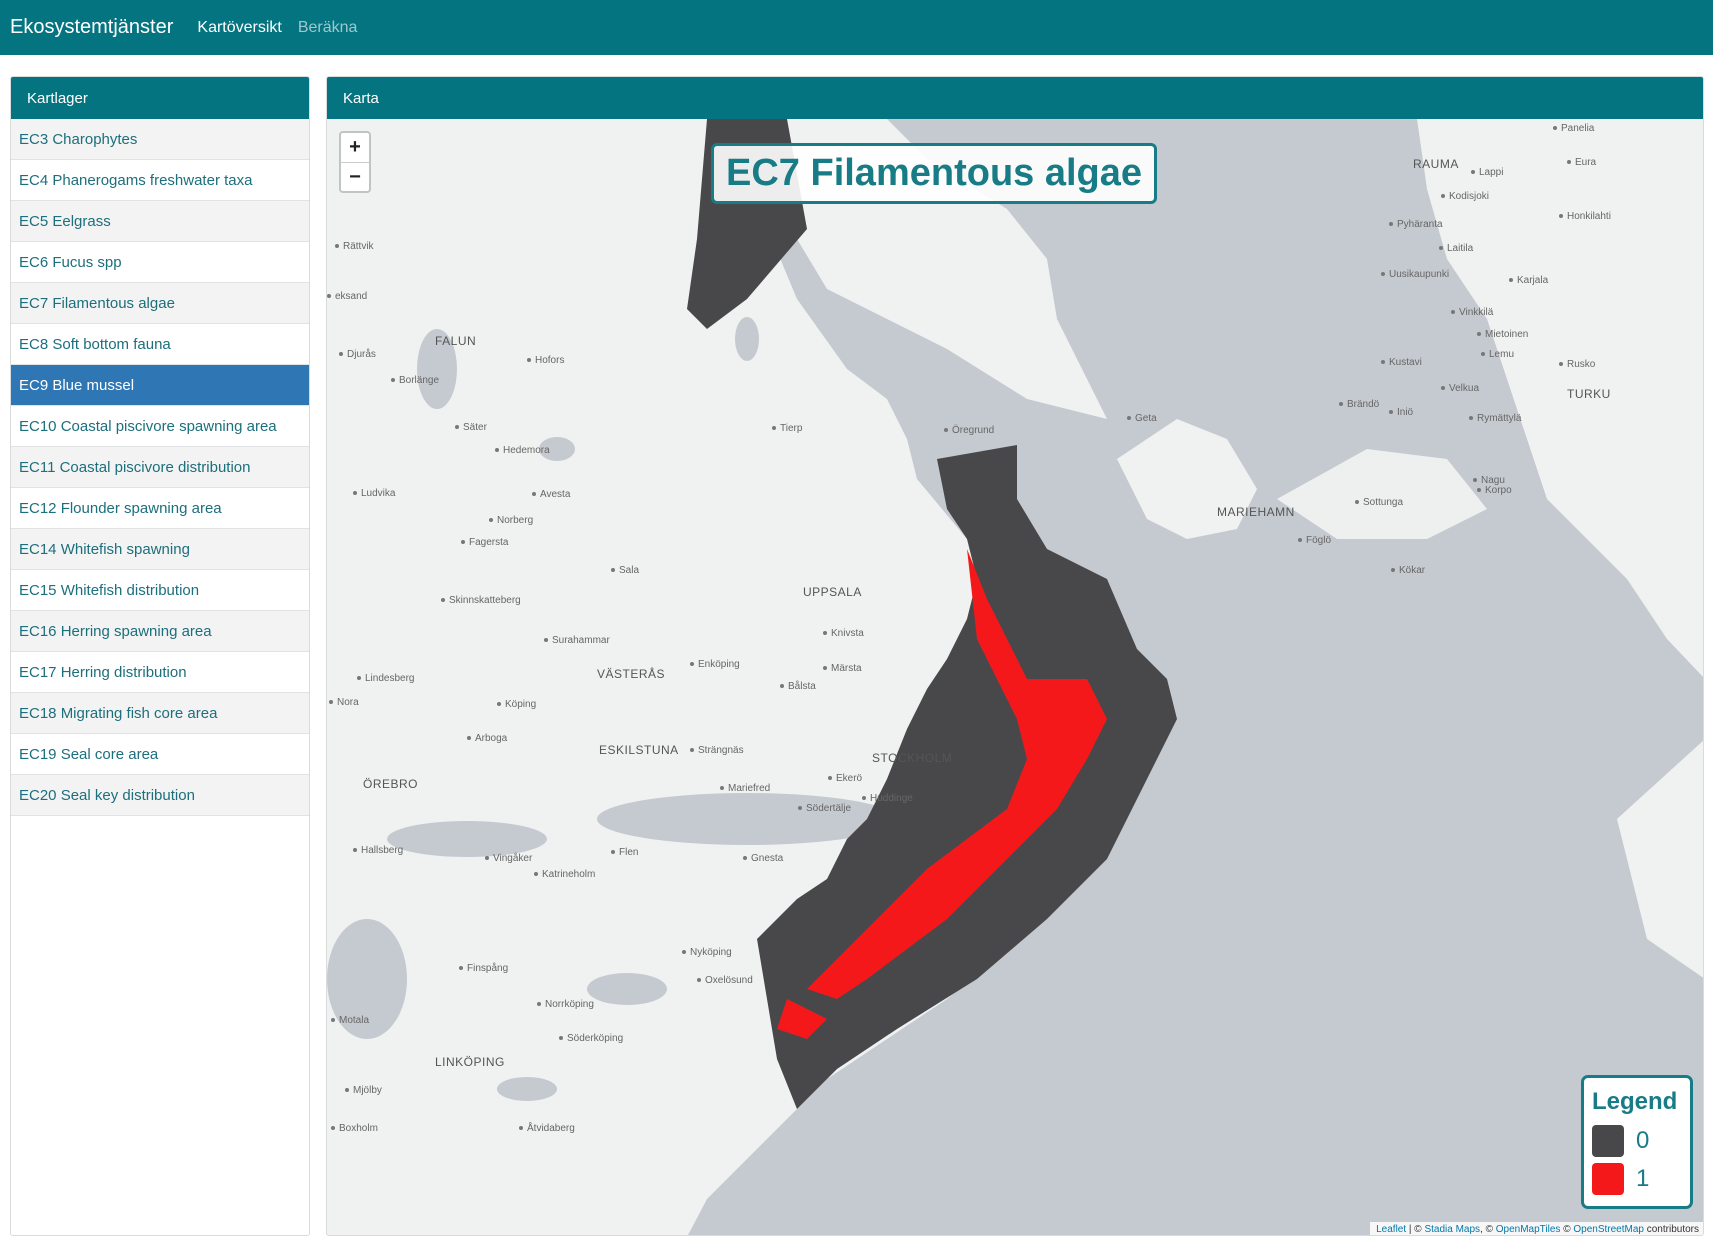  I want to click on place-label: Knivsta, so click(843, 633).